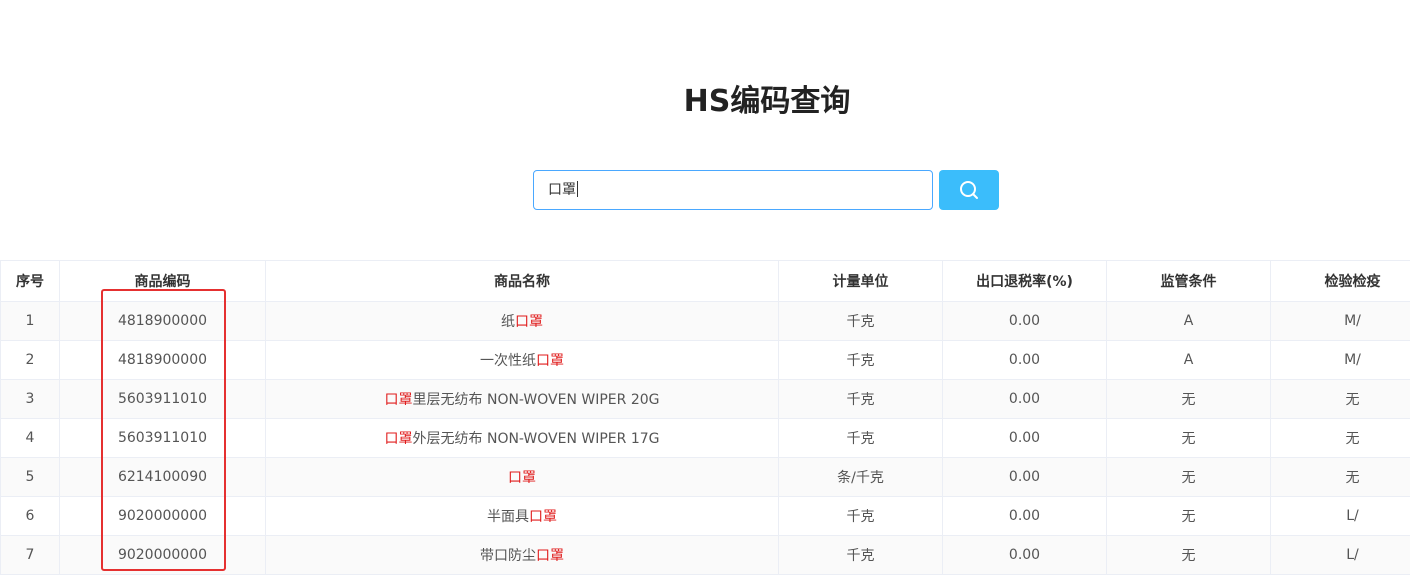  I want to click on header-inspection: 检验检疫, so click(1340, 281).